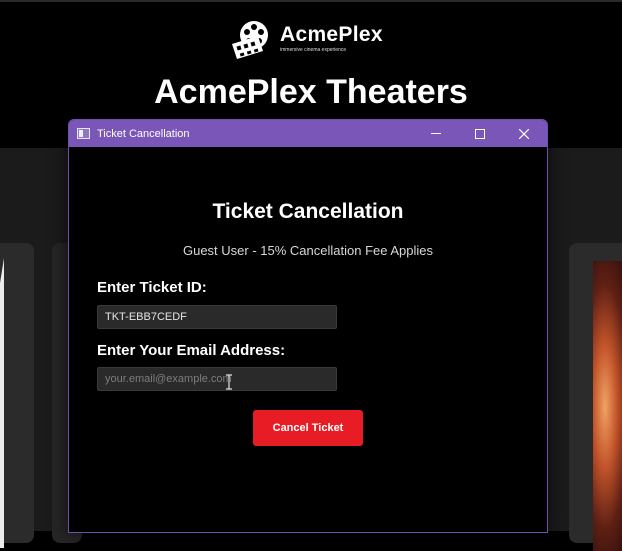  Describe the element at coordinates (217, 317) in the screenshot. I see `ticket-id-input` at that location.